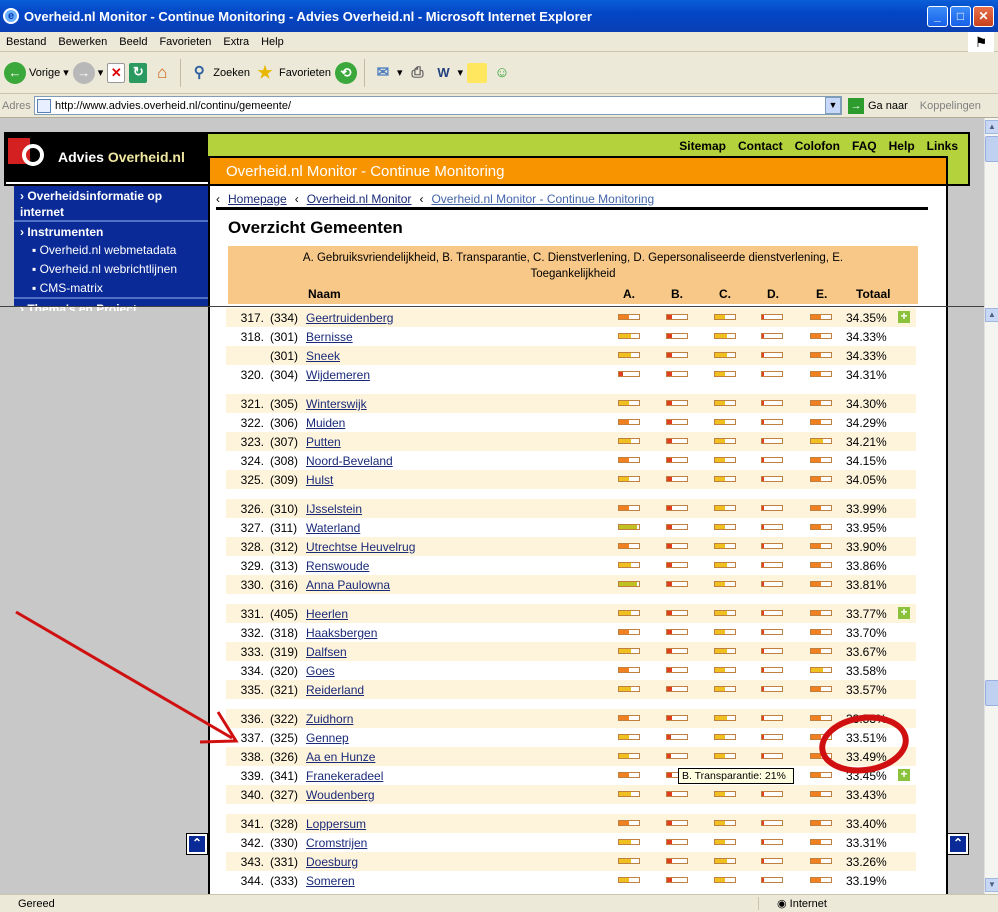 This screenshot has height=912, width=998. Describe the element at coordinates (323, 356) in the screenshot. I see `row-municipality-link: Sneek` at that location.